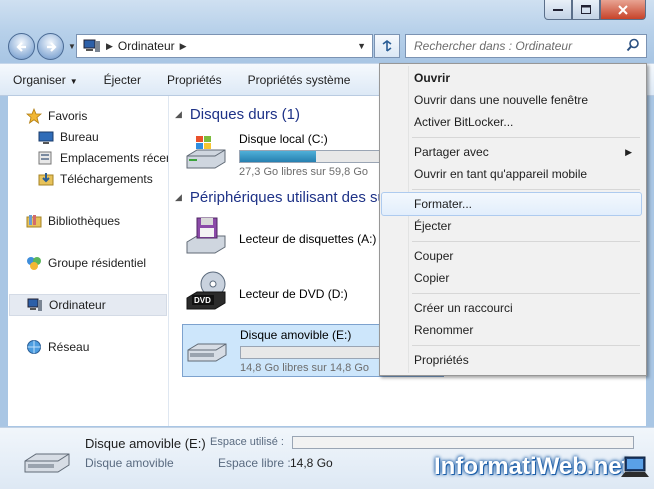 The image size is (654, 489). Describe the element at coordinates (244, 114) in the screenshot. I see `group-header-label: Disques durs (1)` at that location.